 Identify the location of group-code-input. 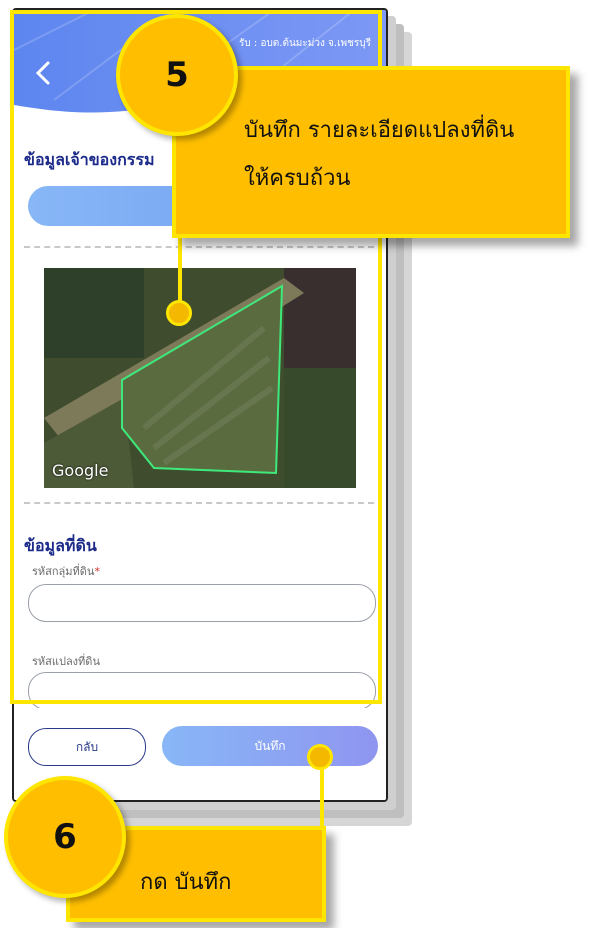
(202, 603).